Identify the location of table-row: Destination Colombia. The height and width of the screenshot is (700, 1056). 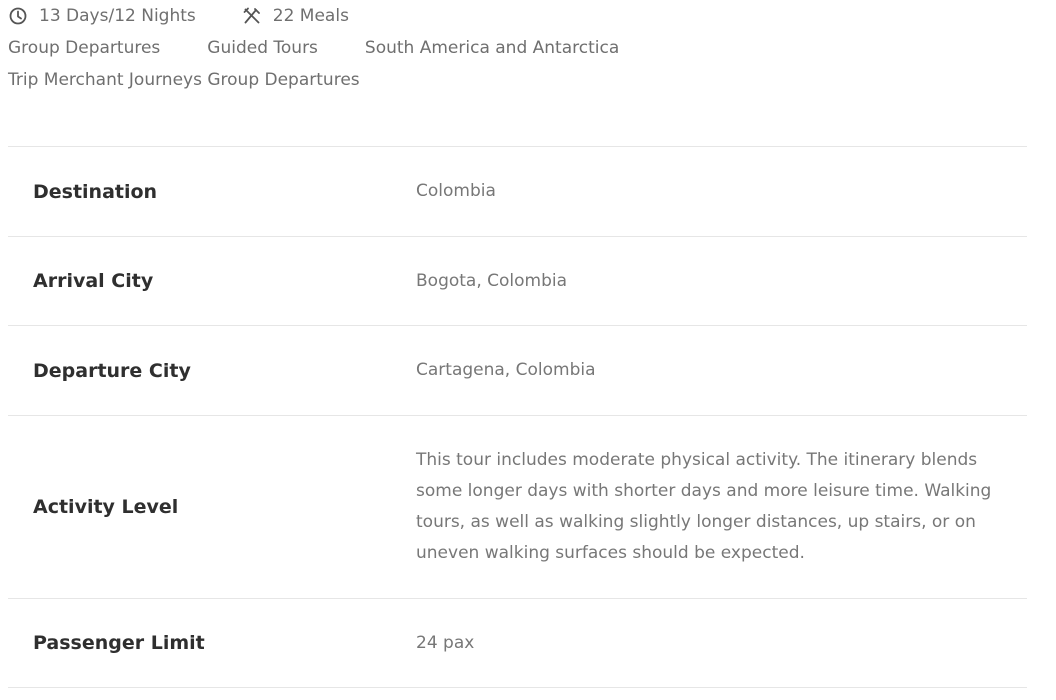
(517, 192).